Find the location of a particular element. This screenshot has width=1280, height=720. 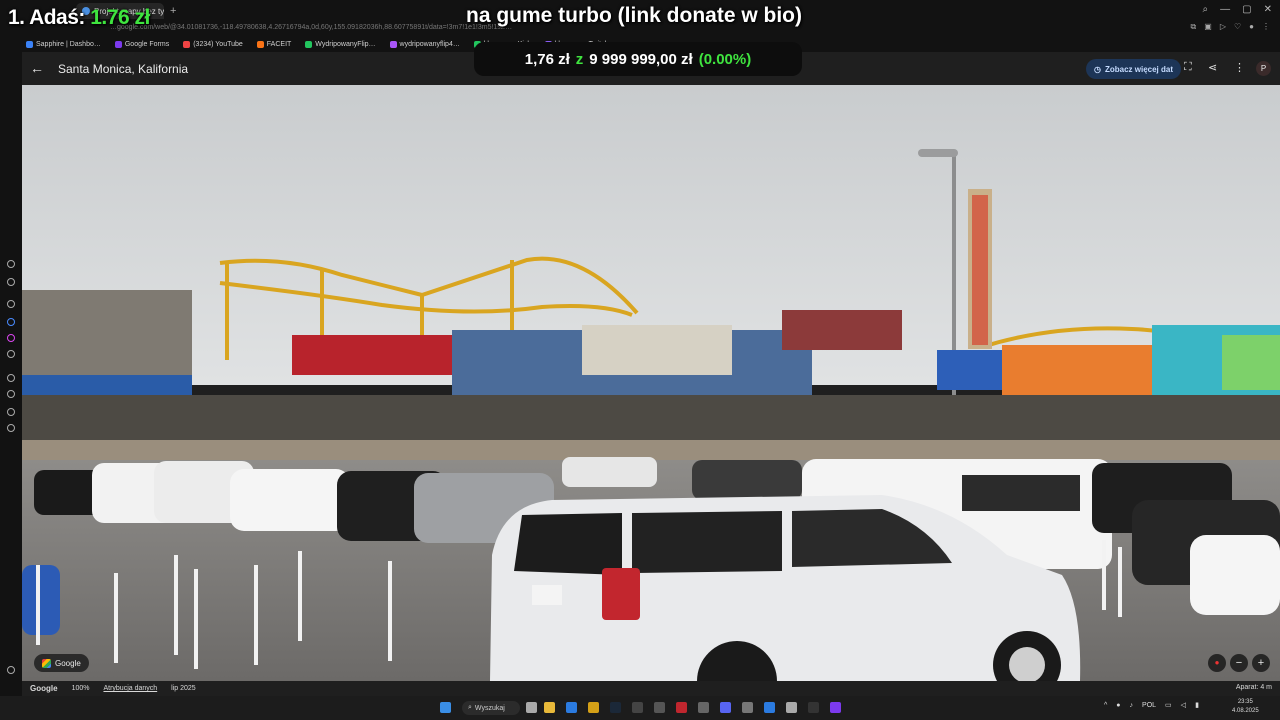

zoom-controls: ● − + is located at coordinates (1239, 663).